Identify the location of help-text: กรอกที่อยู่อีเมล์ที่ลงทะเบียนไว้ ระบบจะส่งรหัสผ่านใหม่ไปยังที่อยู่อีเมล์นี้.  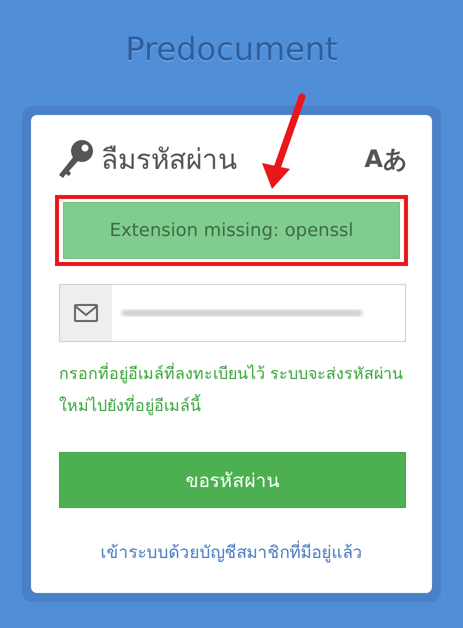
(231, 390).